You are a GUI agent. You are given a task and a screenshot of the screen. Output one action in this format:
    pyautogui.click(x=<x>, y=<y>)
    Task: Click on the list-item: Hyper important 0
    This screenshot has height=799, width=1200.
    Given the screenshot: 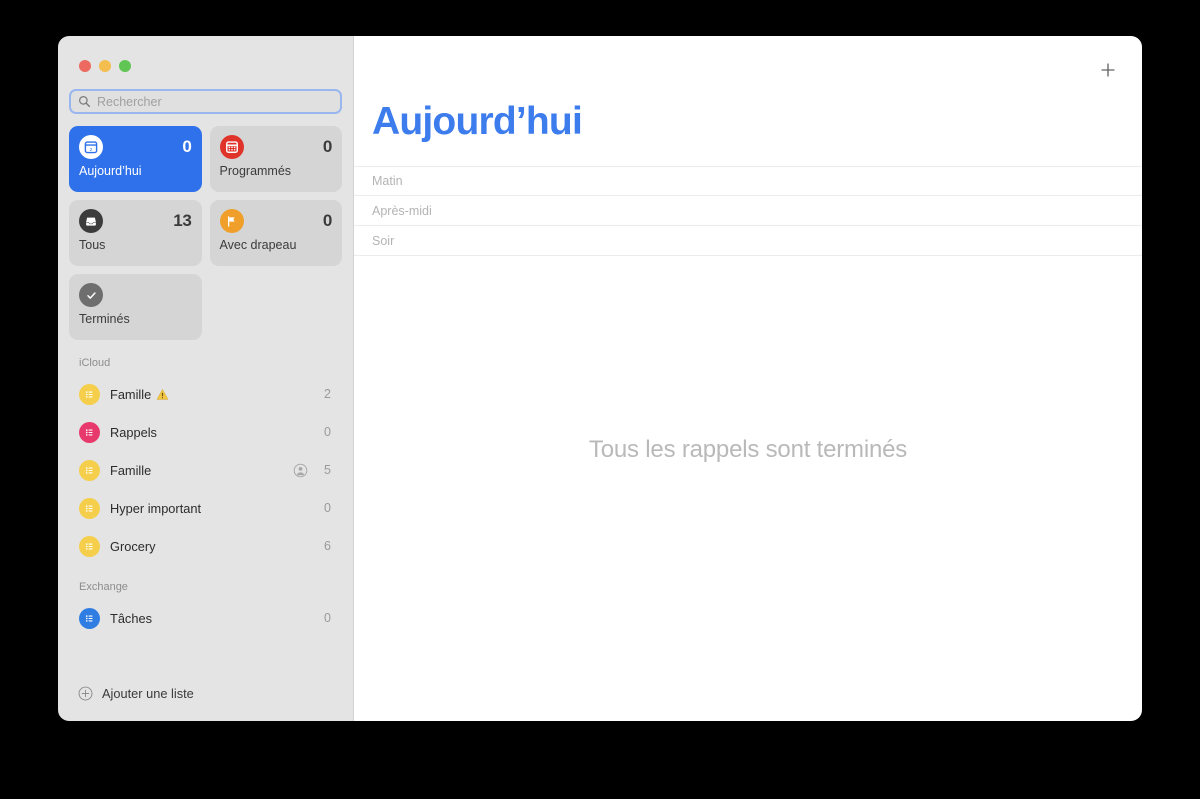 What is the action you would take?
    pyautogui.click(x=205, y=508)
    